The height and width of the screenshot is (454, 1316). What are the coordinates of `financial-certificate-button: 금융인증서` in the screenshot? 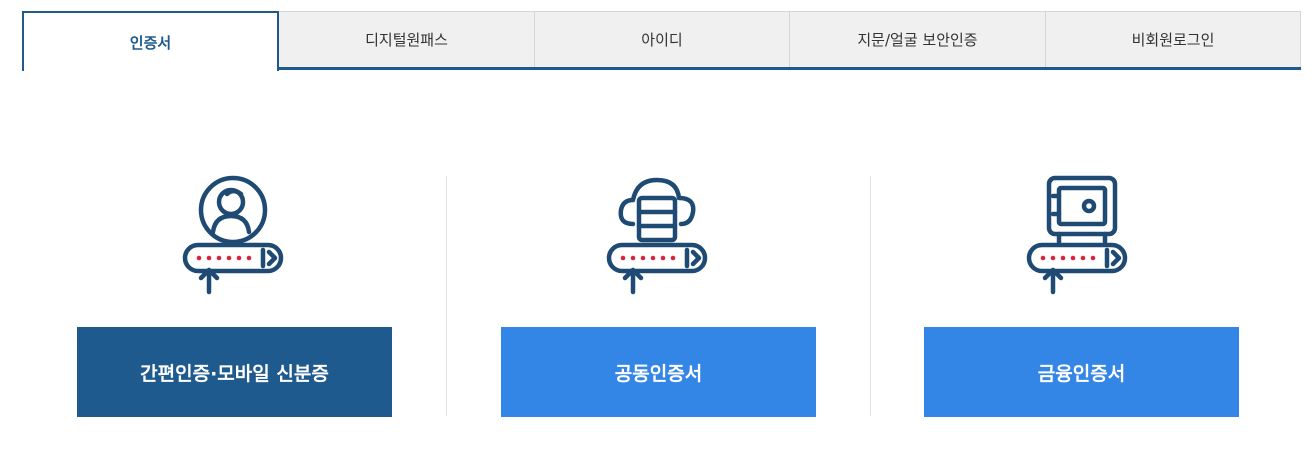 It's located at (1081, 372).